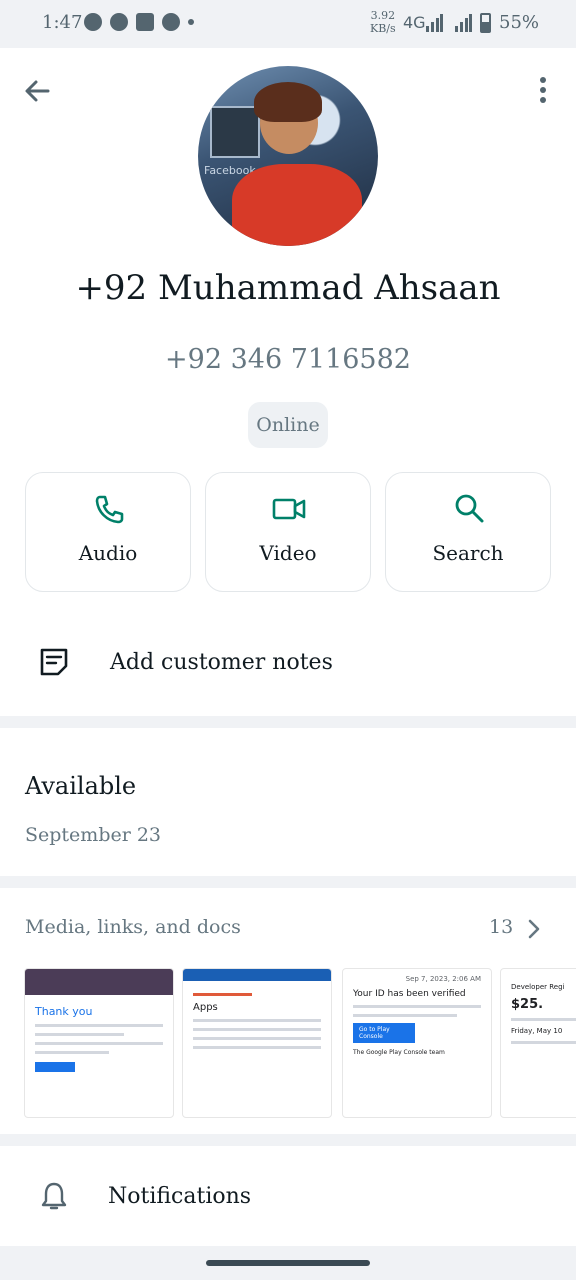  I want to click on media-thumbnail-1: Thank you, so click(99, 1043).